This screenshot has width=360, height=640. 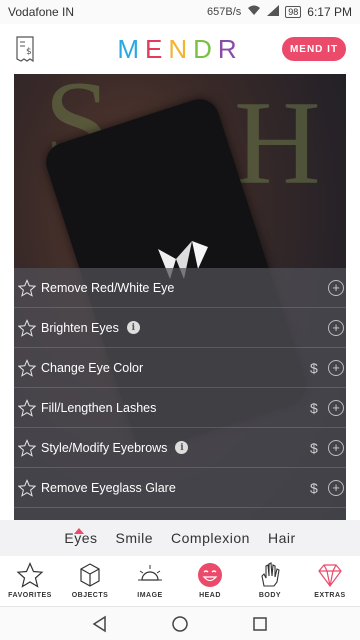 I want to click on nav-label: IMAGE, so click(x=150, y=595).